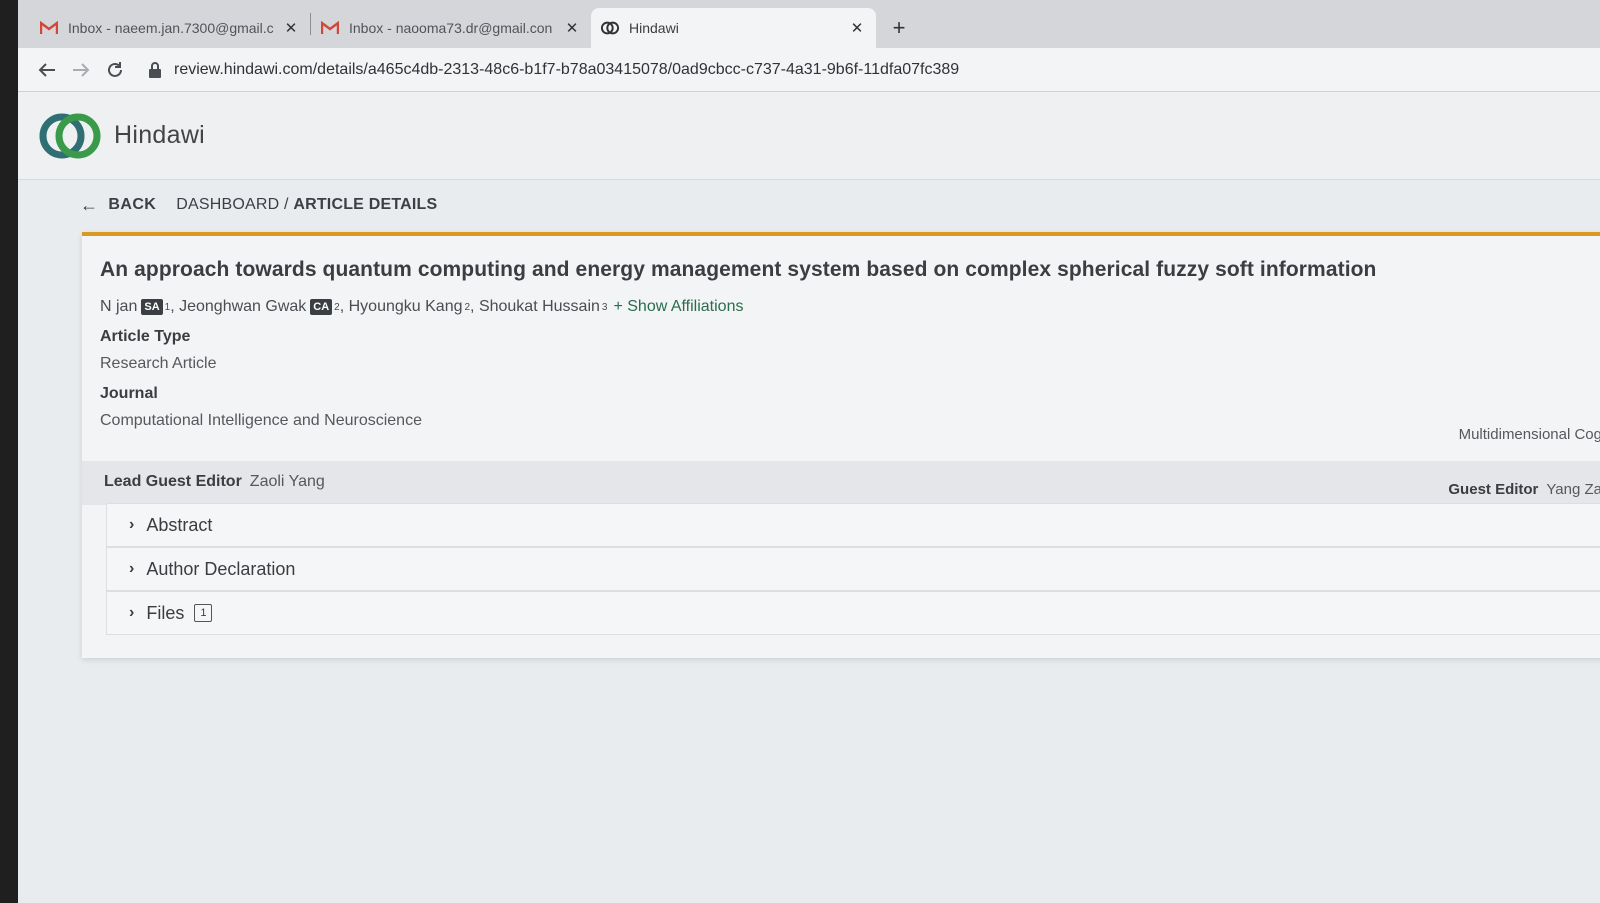 The width and height of the screenshot is (1600, 903). What do you see at coordinates (119, 306) in the screenshot?
I see `author-name: N jan` at bounding box center [119, 306].